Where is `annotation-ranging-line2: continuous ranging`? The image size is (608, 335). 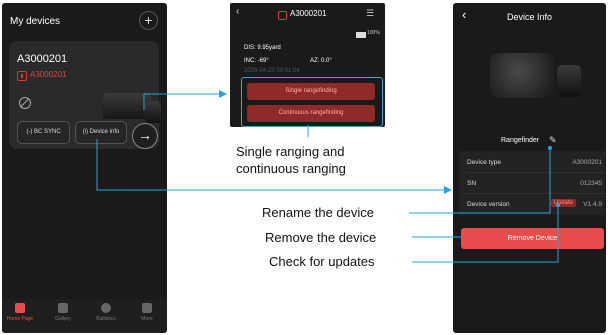
annotation-ranging-line2: continuous ranging is located at coordinates (291, 168).